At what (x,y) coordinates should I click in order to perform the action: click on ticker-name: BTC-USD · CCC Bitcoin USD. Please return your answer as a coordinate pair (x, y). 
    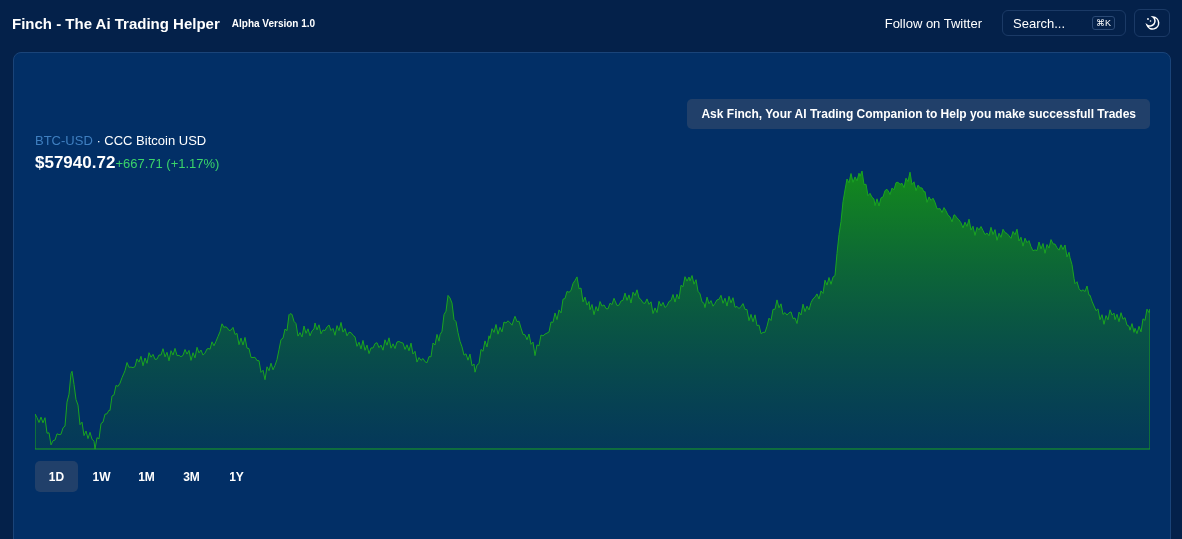
    Looking at the image, I should click on (121, 140).